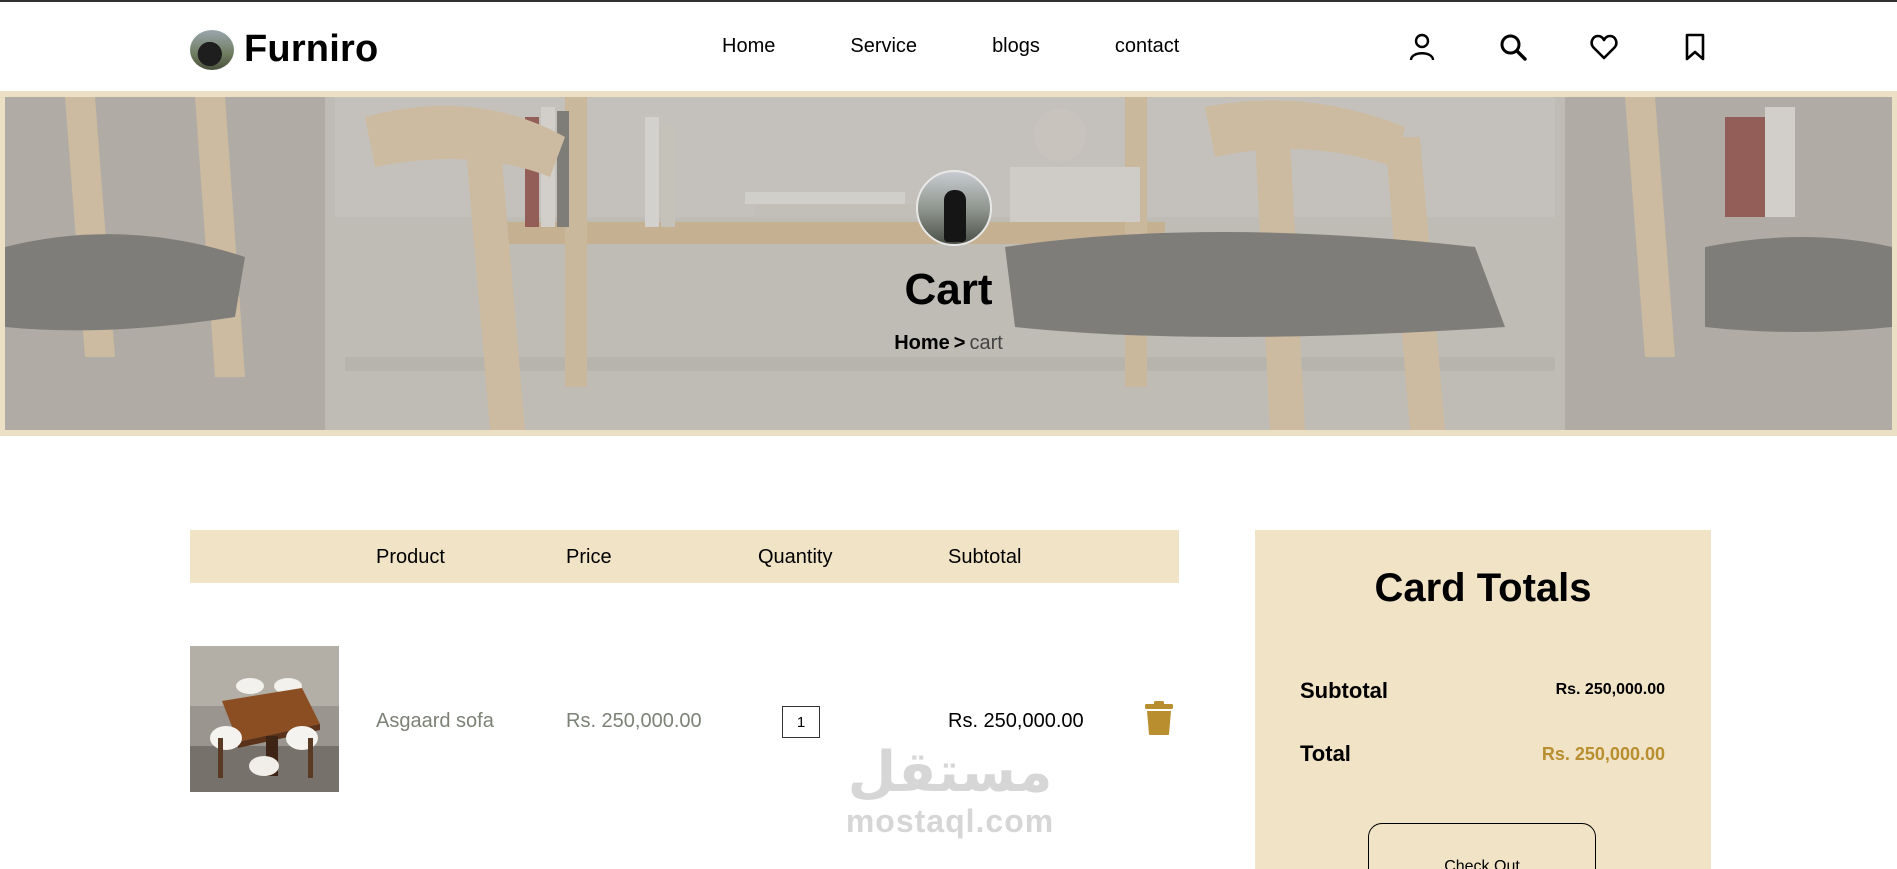 The height and width of the screenshot is (869, 1897). I want to click on page-title: Cart, so click(948, 289).